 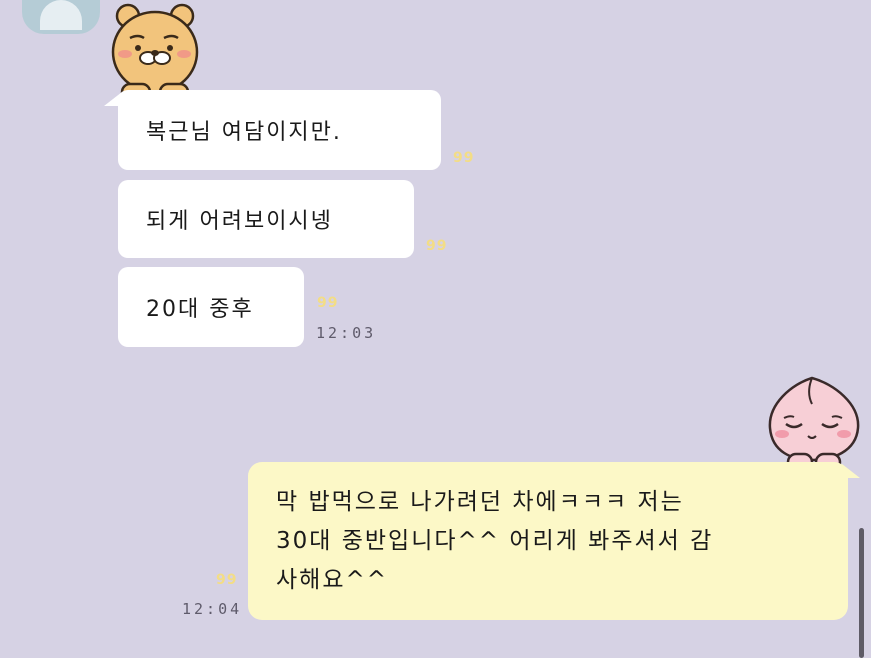 I want to click on message-text: 복근님 여담이지만., so click(x=244, y=132).